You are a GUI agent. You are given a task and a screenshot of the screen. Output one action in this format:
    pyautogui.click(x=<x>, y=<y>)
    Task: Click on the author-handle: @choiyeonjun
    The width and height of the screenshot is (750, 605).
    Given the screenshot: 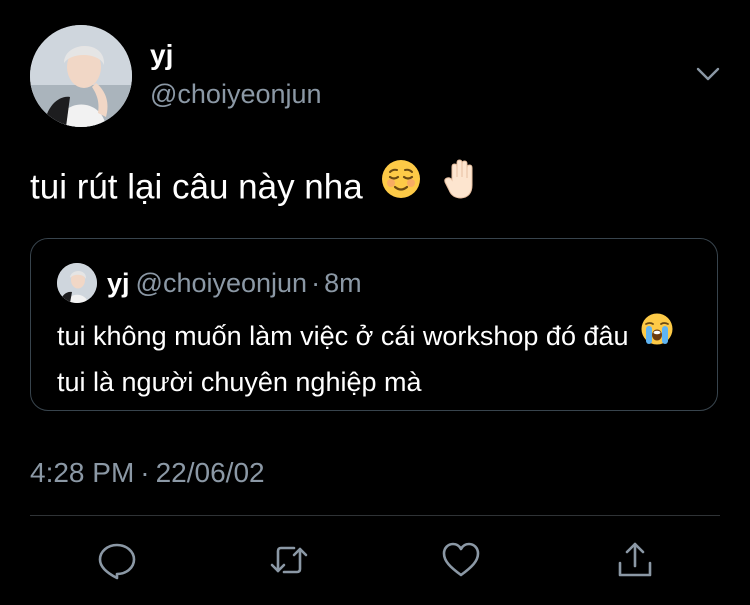 What is the action you would take?
    pyautogui.click(x=236, y=94)
    